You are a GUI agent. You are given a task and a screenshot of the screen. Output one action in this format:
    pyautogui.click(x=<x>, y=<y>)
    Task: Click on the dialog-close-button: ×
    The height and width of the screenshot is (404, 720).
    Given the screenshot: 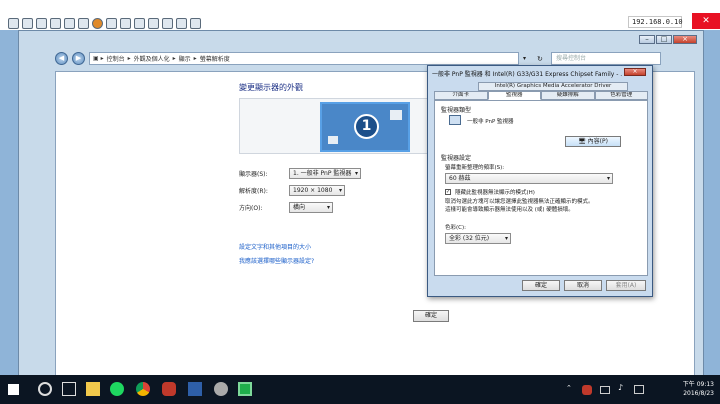 What is the action you would take?
    pyautogui.click(x=635, y=72)
    